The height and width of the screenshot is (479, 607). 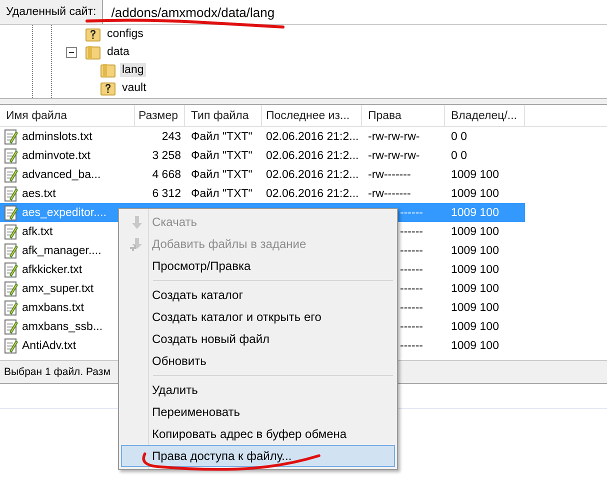 I want to click on address-label: Удаленный сайт:, so click(x=51, y=12).